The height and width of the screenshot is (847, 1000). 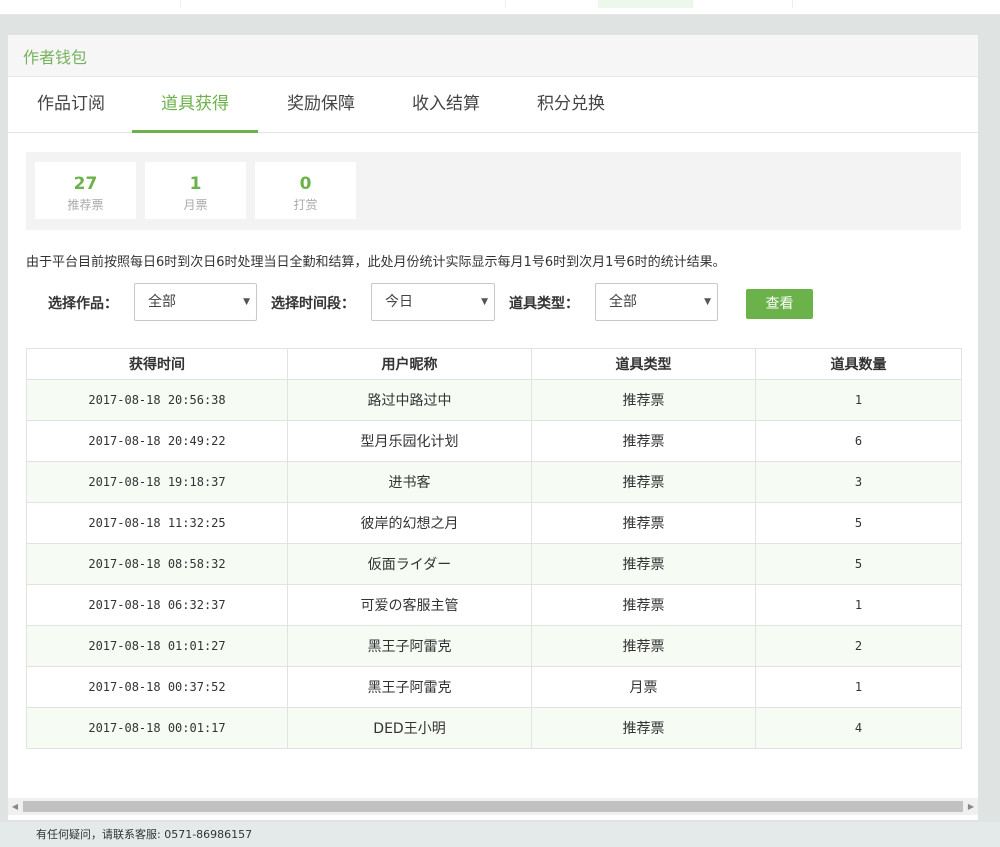 I want to click on table-row: 2017-08-18 20:49:22 型月乐园化计划 推荐票 6, so click(x=494, y=441).